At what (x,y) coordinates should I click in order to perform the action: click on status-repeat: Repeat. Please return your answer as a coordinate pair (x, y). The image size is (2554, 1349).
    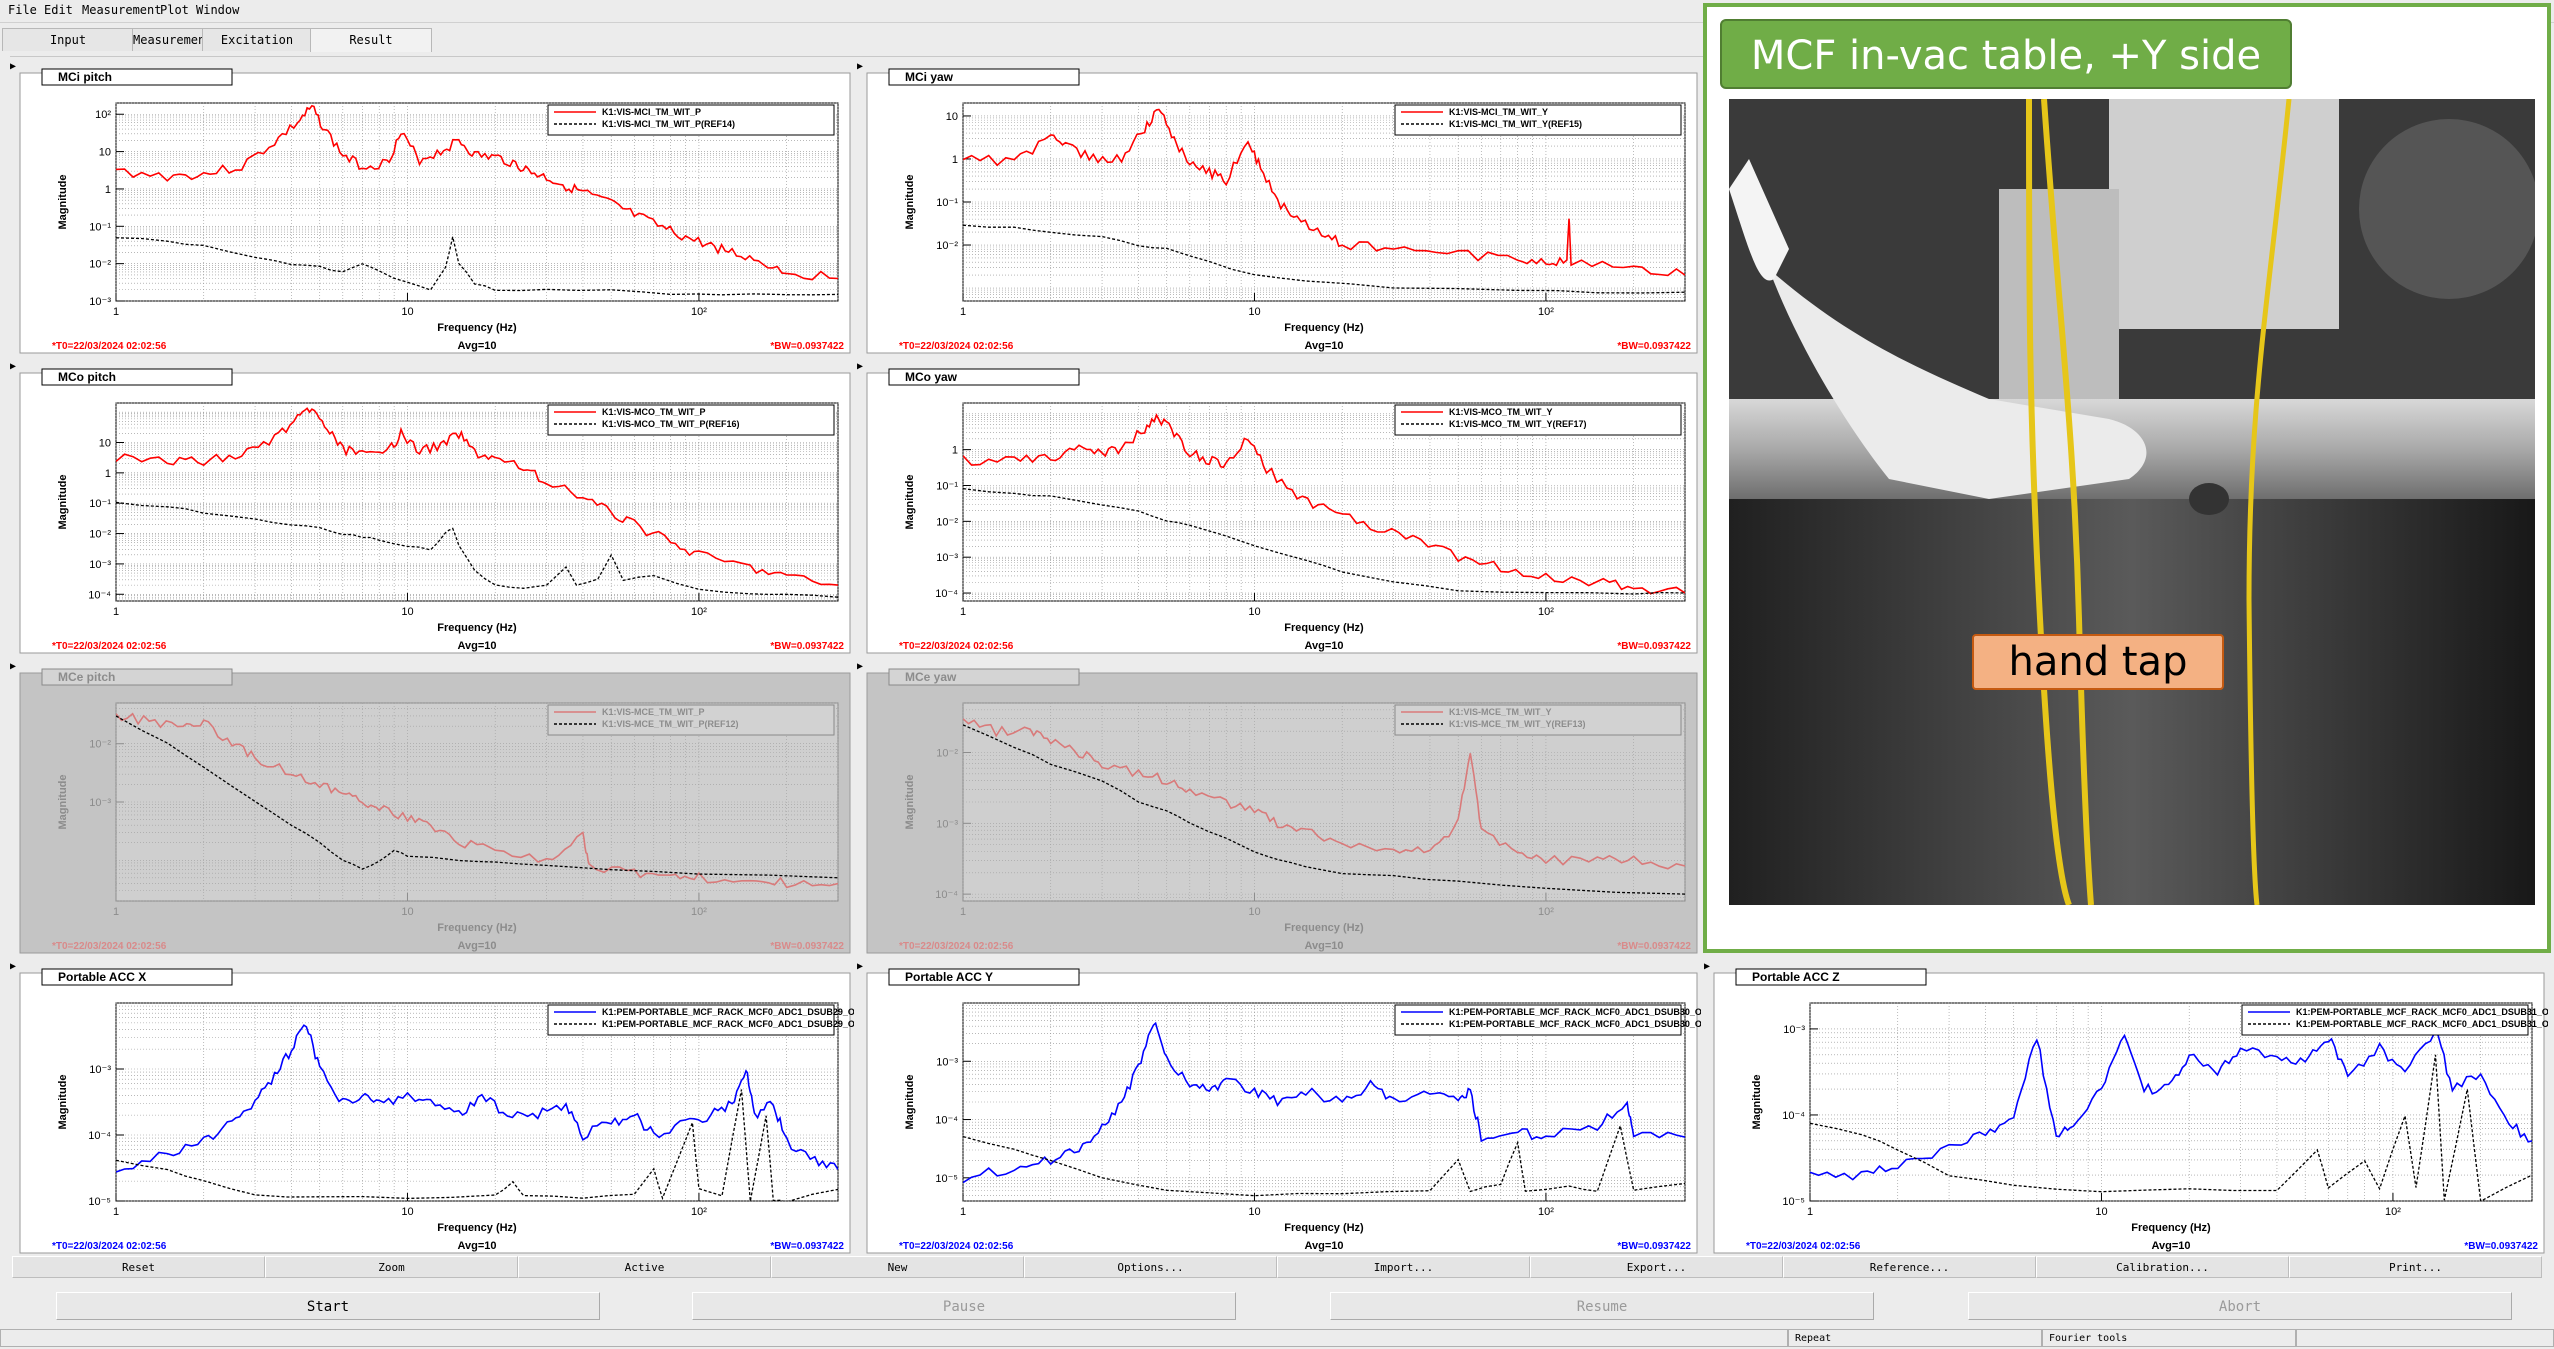
    Looking at the image, I should click on (1915, 1338).